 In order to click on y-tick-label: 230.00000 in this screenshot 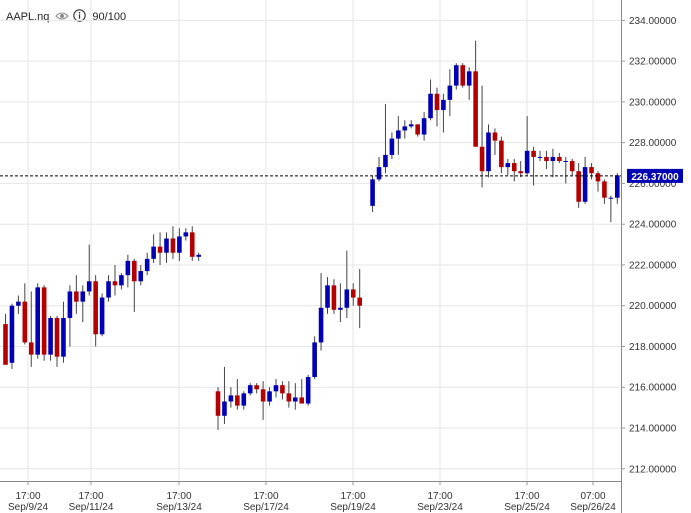, I will do `click(653, 102)`.